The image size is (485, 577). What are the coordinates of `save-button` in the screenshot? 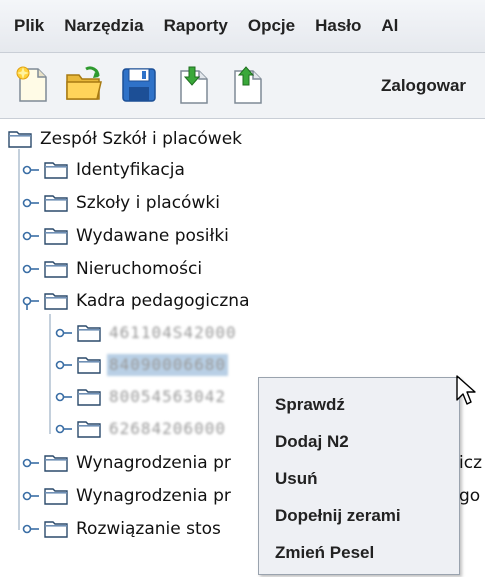 It's located at (139, 85).